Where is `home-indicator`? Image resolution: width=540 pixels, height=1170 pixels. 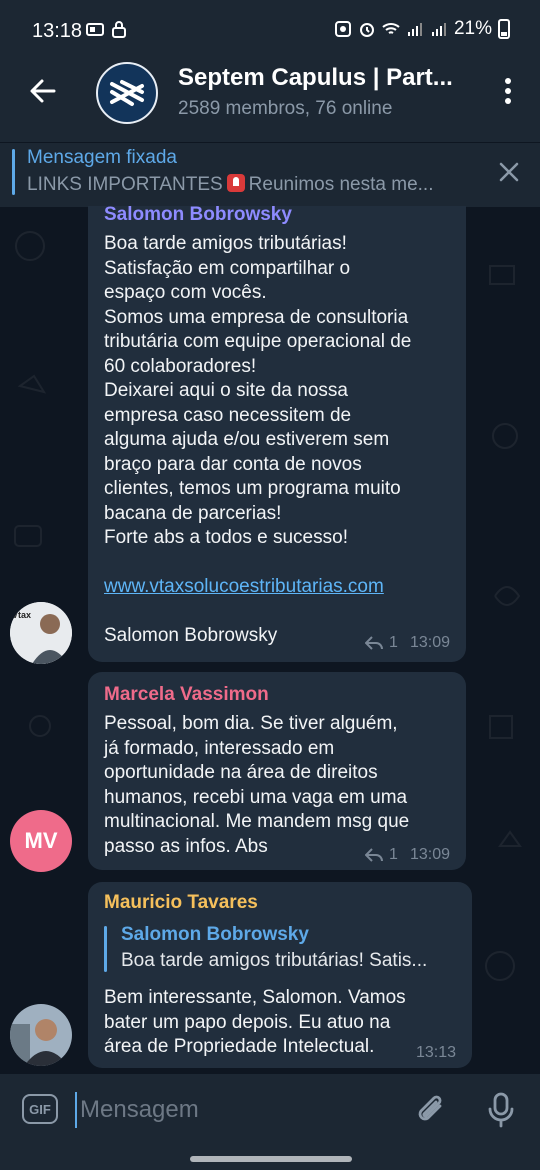 home-indicator is located at coordinates (271, 1159).